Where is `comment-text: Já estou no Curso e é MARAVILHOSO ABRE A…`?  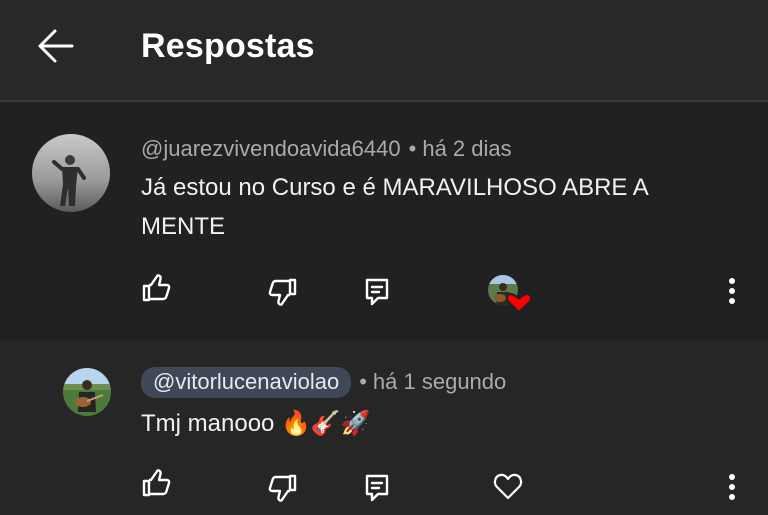 comment-text: Já estou no Curso e é MARAVILHOSO ABRE A… is located at coordinates (441, 207).